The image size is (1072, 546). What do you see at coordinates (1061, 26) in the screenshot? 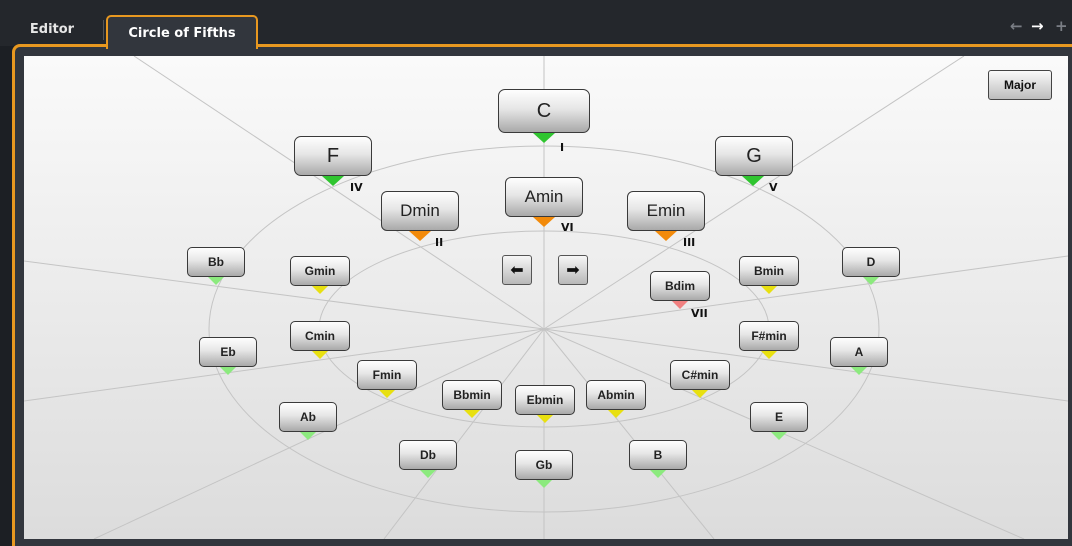
I see `plus-icon: +` at bounding box center [1061, 26].